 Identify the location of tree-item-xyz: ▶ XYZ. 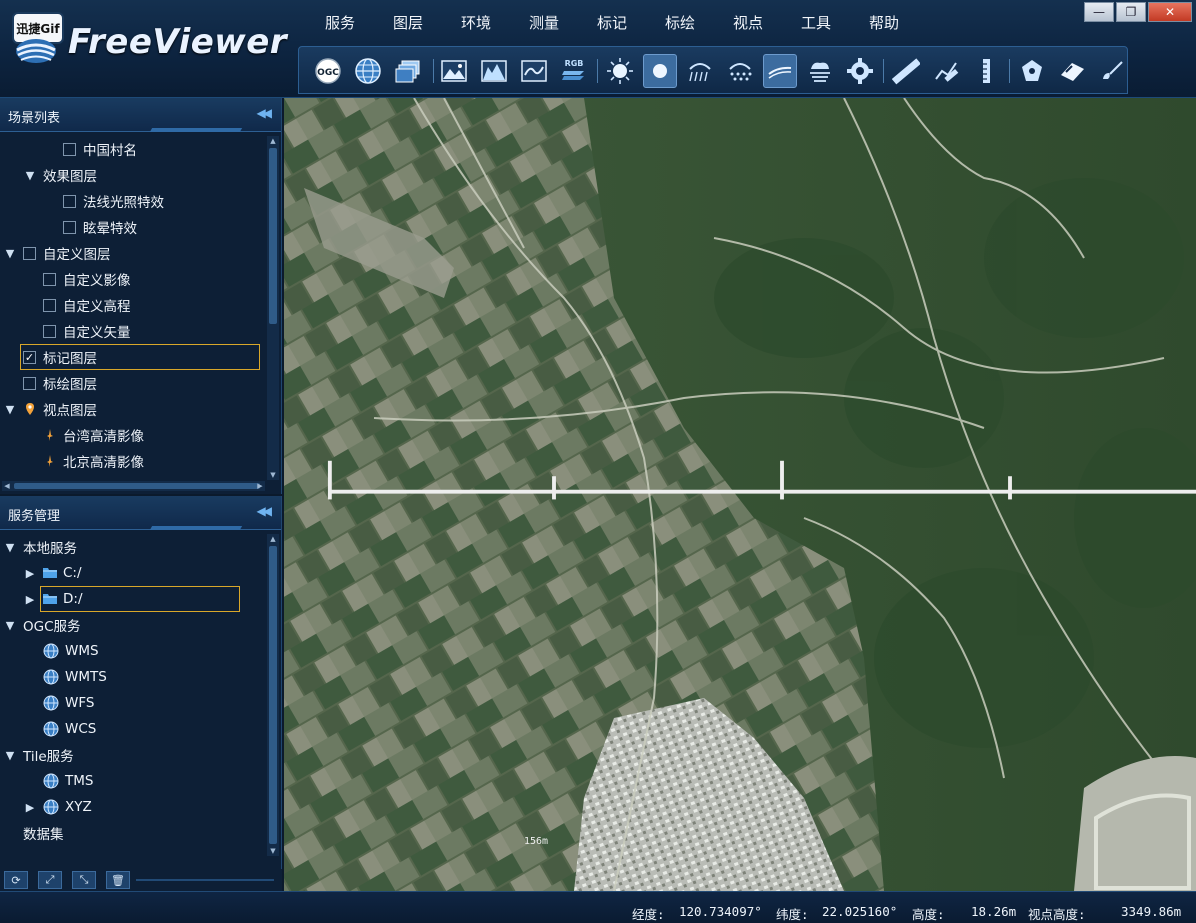
(133, 807).